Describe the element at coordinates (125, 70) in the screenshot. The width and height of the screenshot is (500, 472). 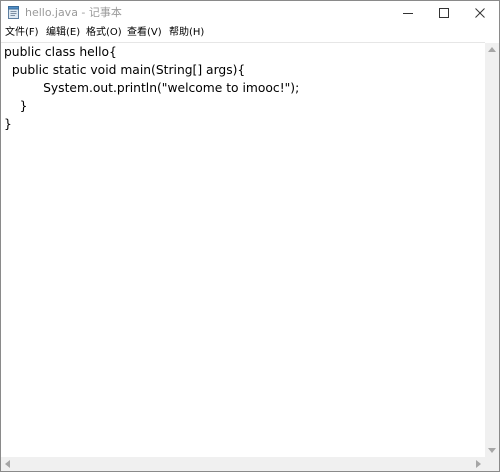
I see `code-line: public static void main(String[] args){` at that location.